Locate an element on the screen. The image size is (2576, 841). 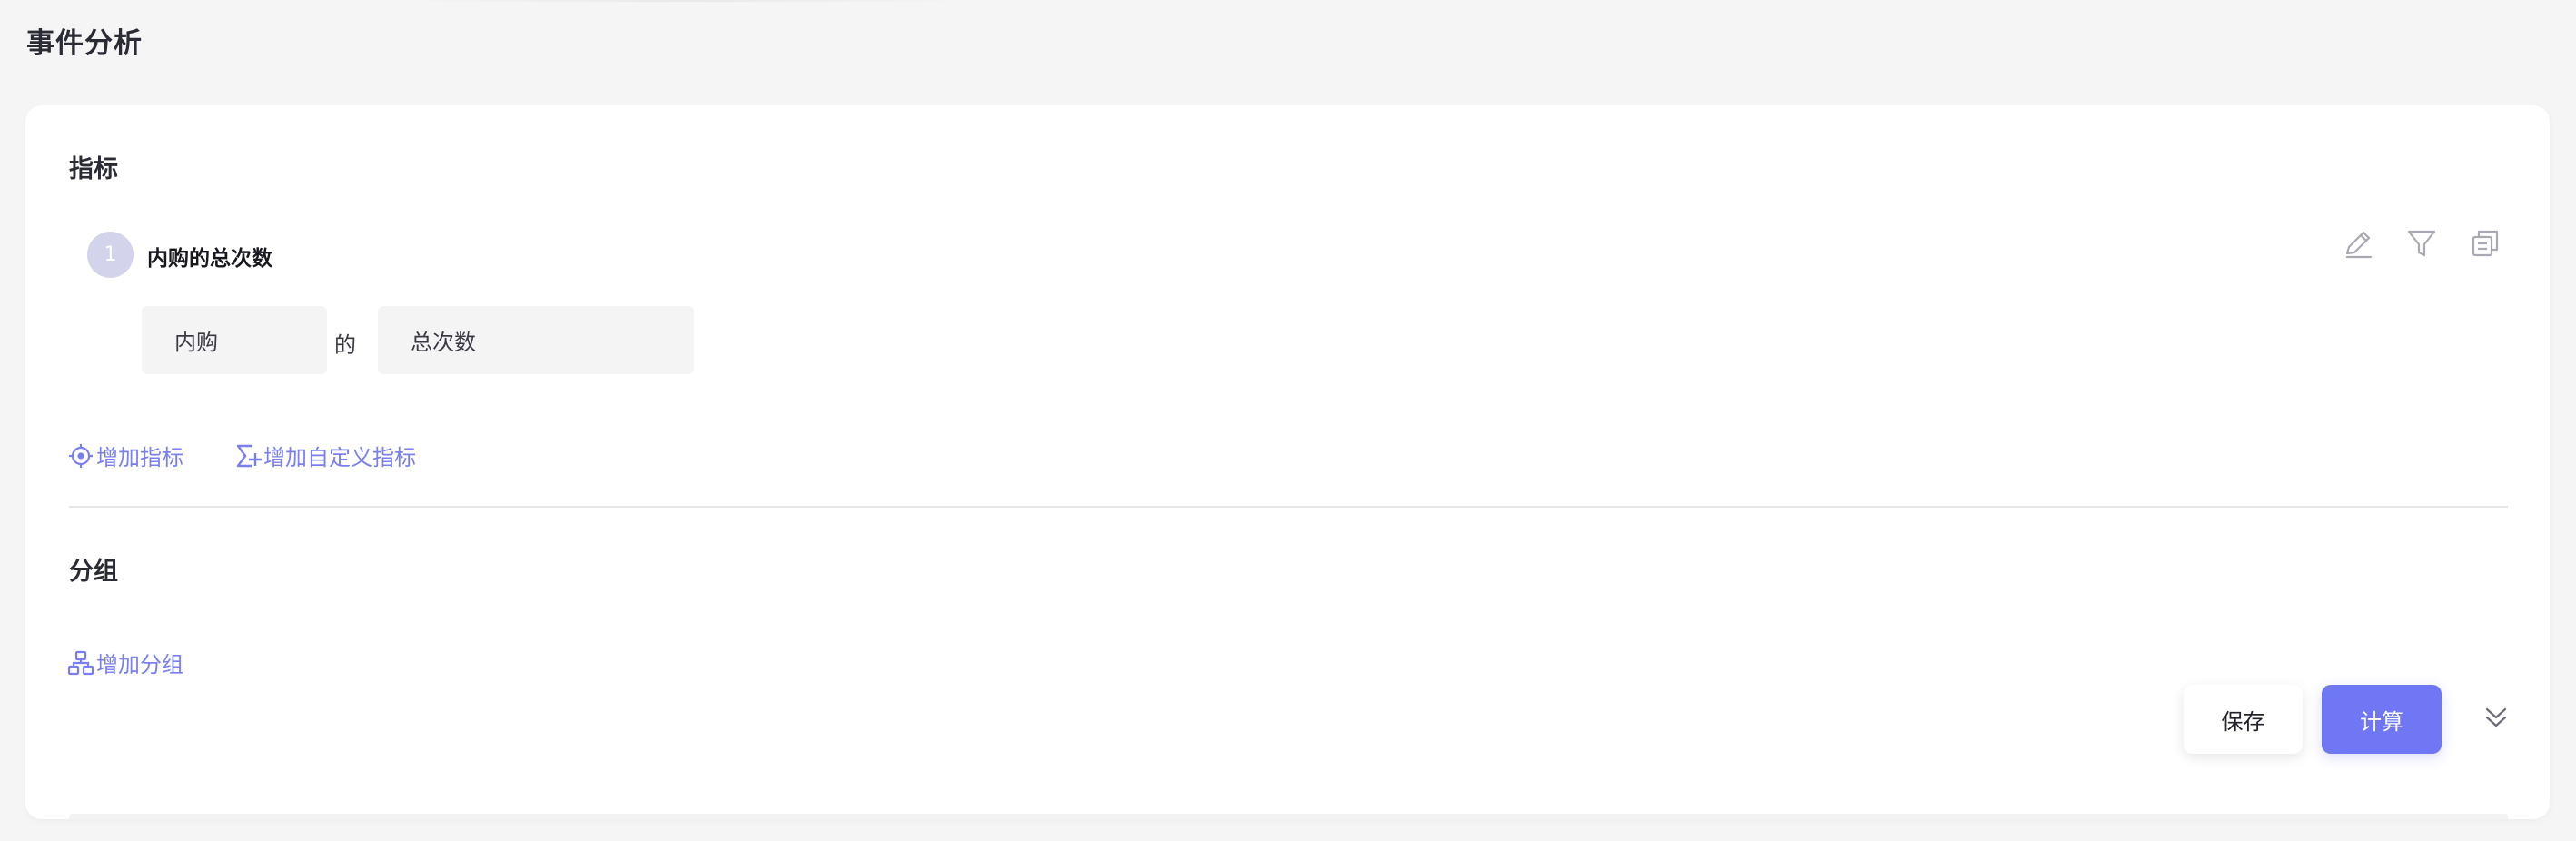
add-custom-metric-button: 增加自定义指标 is located at coordinates (325, 455).